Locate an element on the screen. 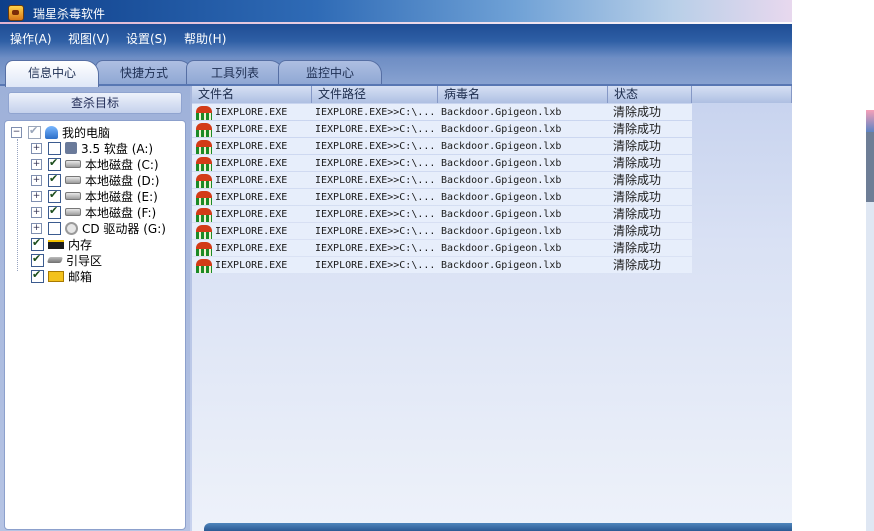 This screenshot has height=531, width=874. tree-node-my-computer: − 我的电脑 is located at coordinates (60, 132).